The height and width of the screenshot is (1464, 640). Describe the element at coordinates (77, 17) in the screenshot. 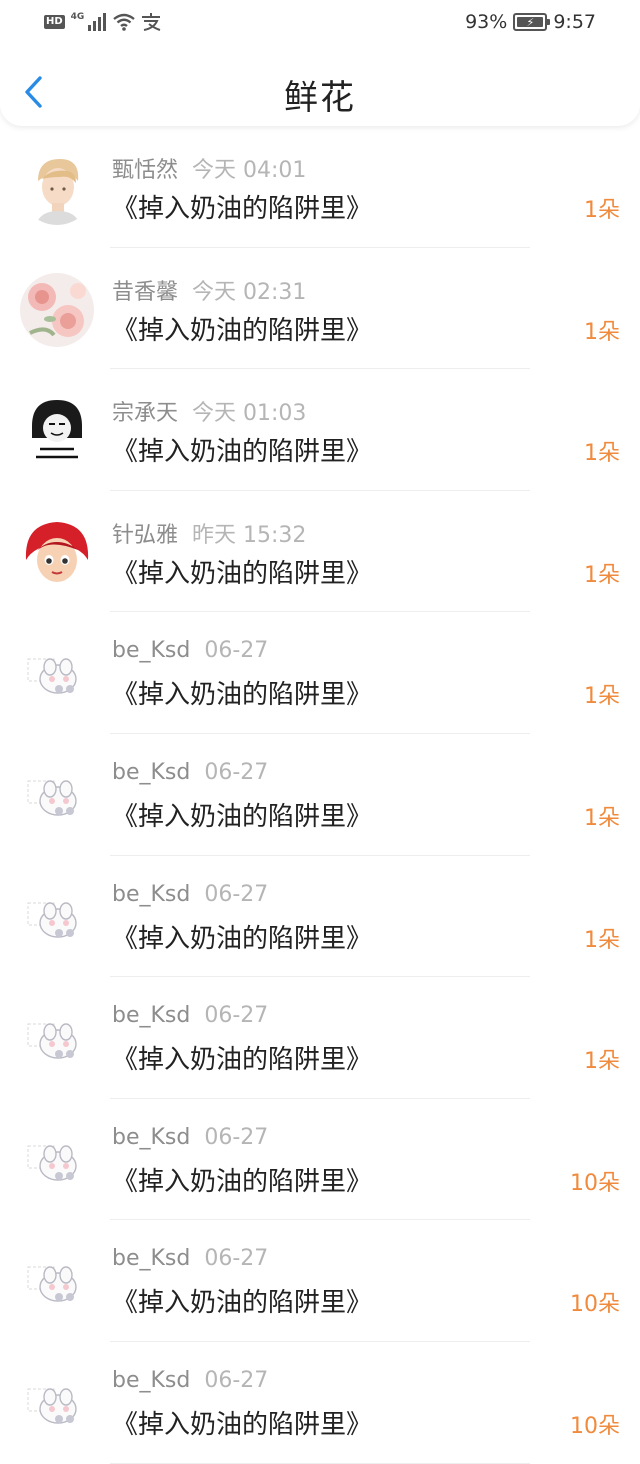

I see `network-type: 4G` at that location.